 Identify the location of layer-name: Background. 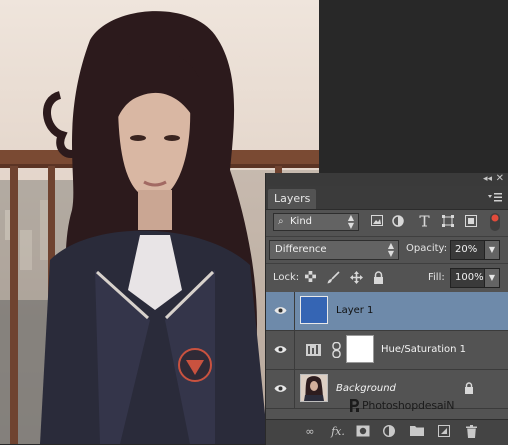
(366, 388).